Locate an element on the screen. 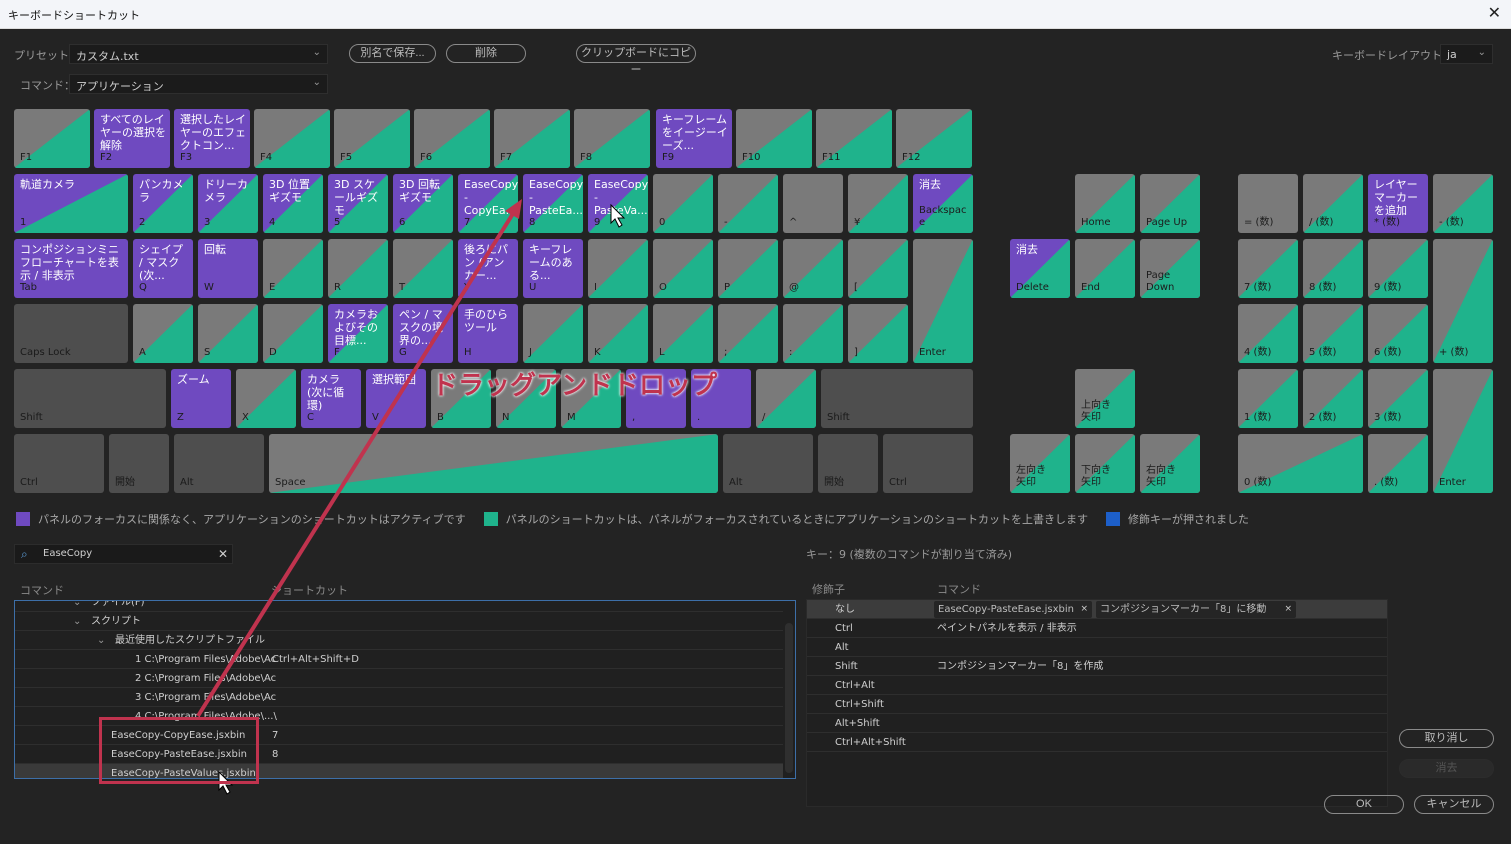 The height and width of the screenshot is (844, 1511). key-pagedown: Page Down is located at coordinates (1170, 268).